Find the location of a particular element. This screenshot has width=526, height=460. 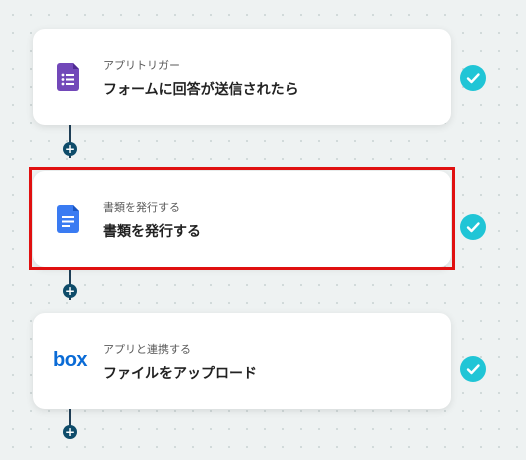

google-forms-icon is located at coordinates (69, 77).